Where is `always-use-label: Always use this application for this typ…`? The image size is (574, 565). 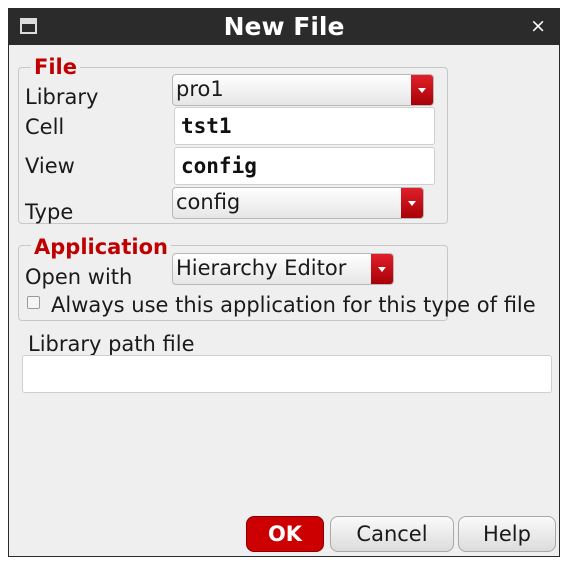
always-use-label: Always use this application for this typ… is located at coordinates (293, 305).